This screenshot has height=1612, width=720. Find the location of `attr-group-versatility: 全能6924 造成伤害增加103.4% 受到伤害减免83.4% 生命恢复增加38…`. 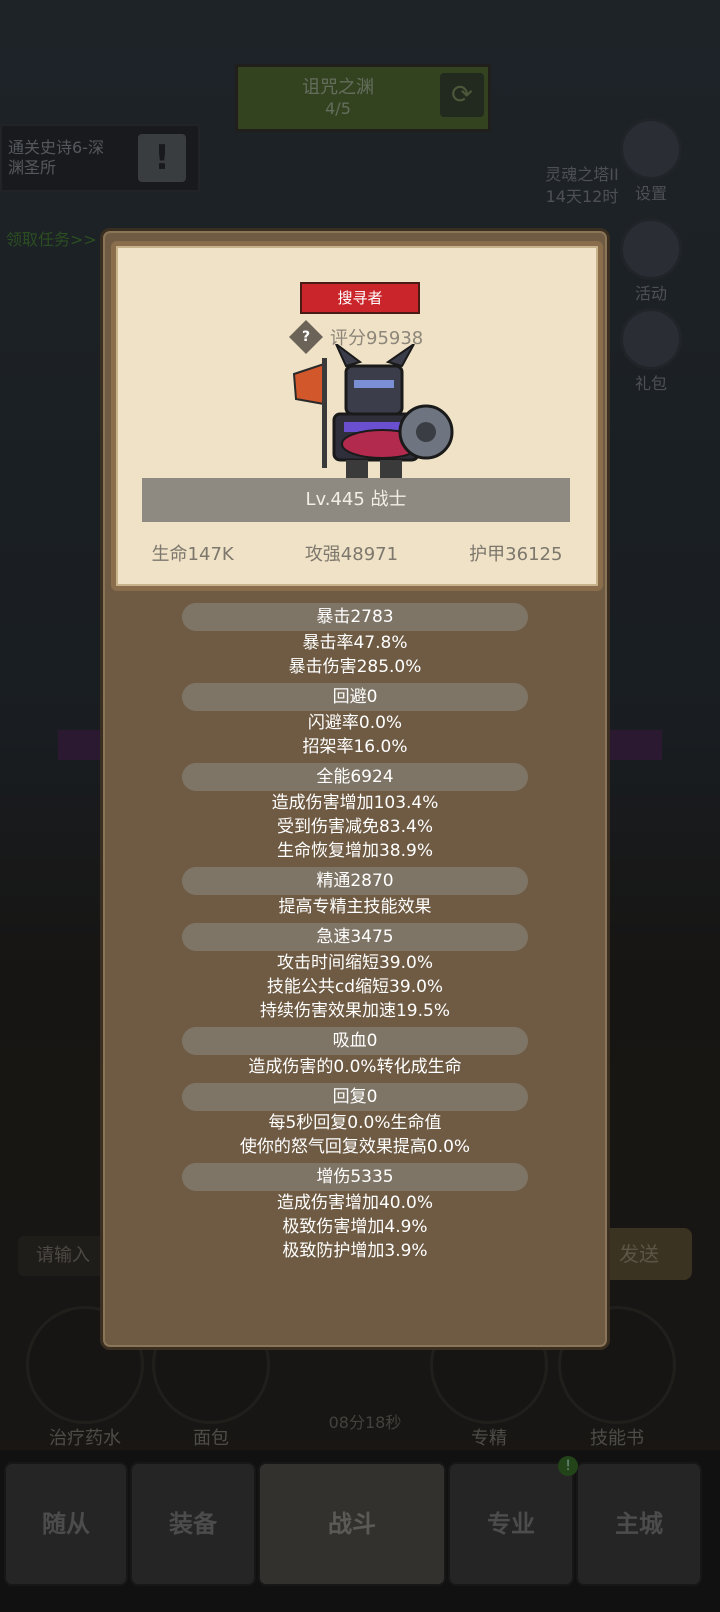

attr-group-versatility: 全能6924 造成伤害增加103.4% 受到伤害减免83.4% 生命恢复增加38… is located at coordinates (355, 813).